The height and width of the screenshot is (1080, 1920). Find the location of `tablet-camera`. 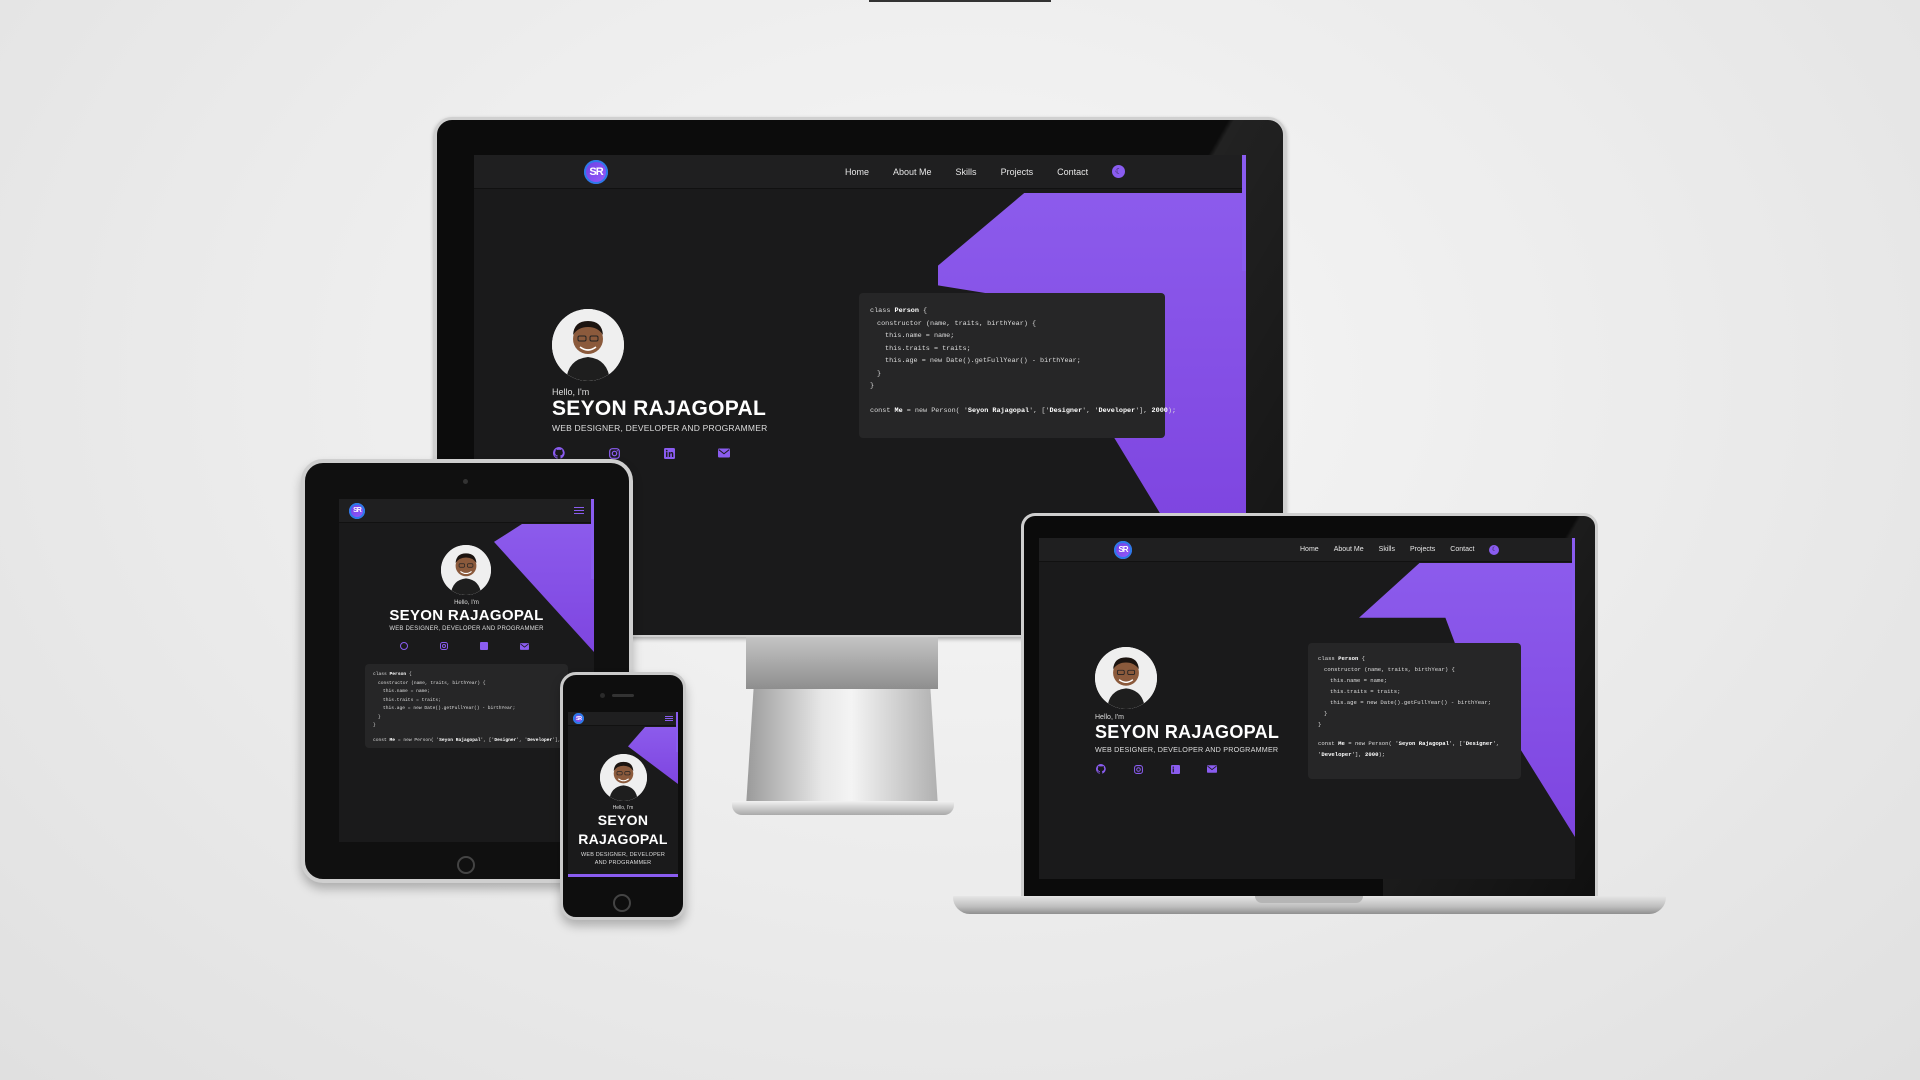

tablet-camera is located at coordinates (465, 481).